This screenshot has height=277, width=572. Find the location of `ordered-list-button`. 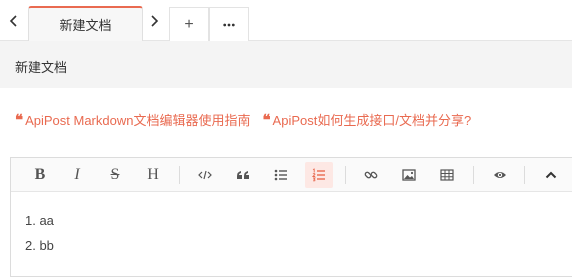

ordered-list-button is located at coordinates (319, 175).